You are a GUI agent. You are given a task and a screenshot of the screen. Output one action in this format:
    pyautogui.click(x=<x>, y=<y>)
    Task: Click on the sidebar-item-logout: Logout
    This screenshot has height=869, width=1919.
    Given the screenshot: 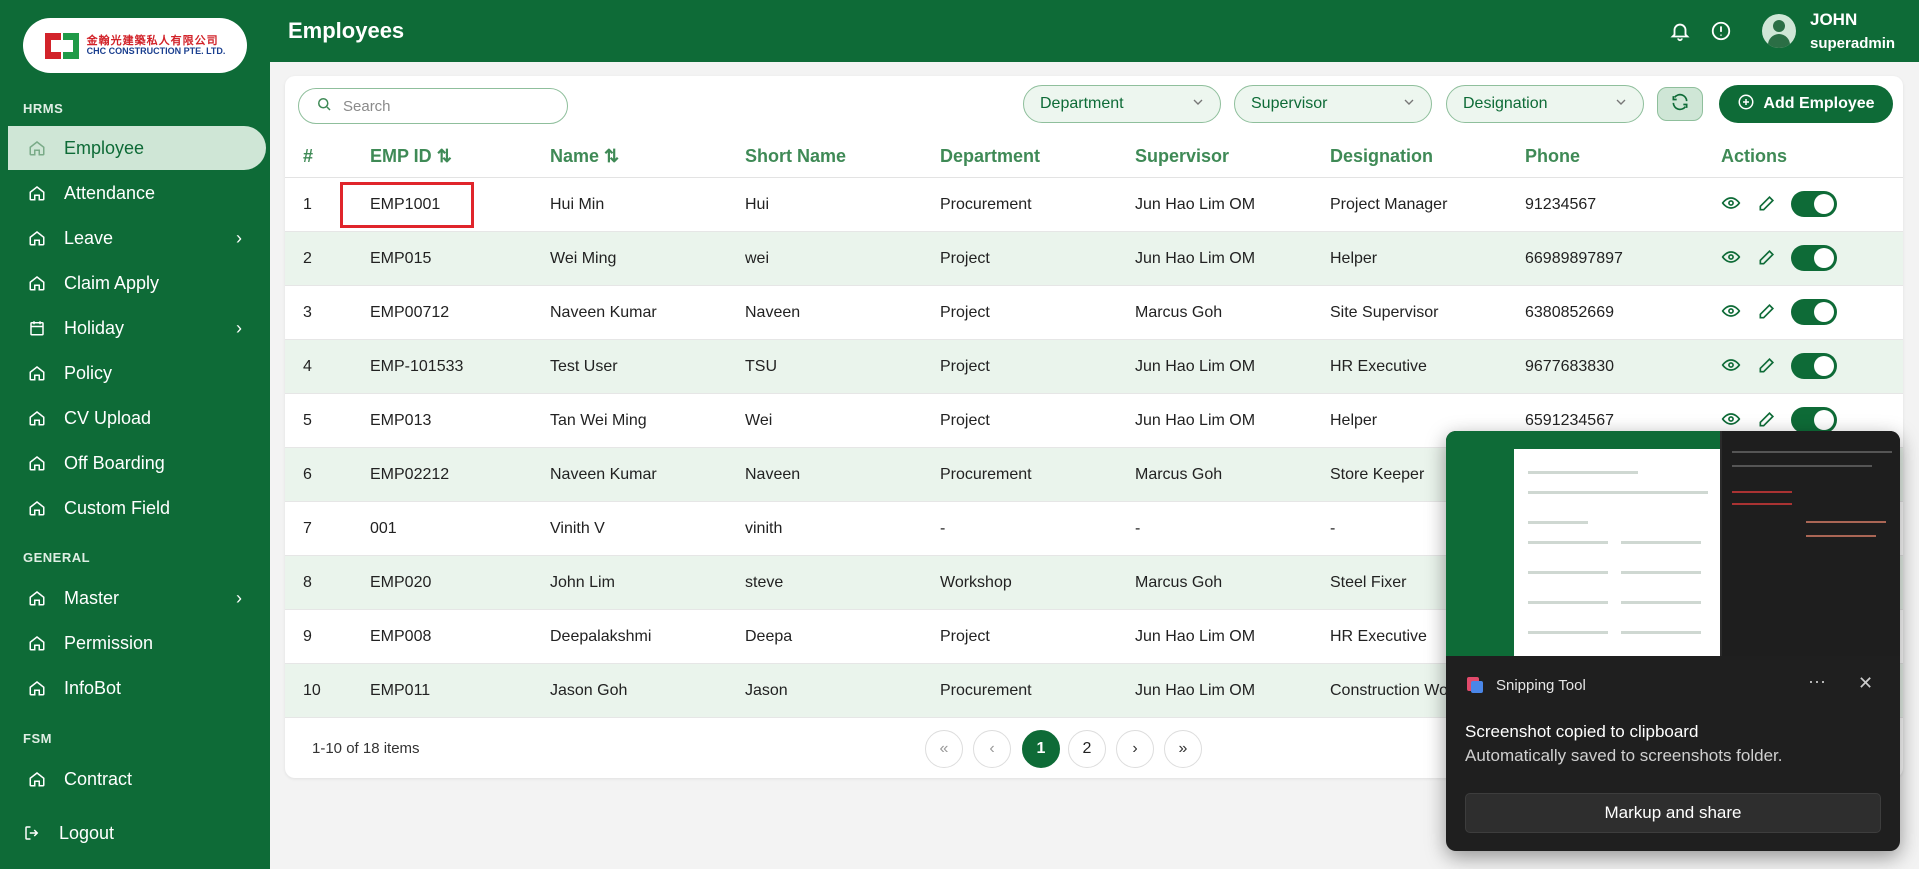 What is the action you would take?
    pyautogui.click(x=137, y=833)
    